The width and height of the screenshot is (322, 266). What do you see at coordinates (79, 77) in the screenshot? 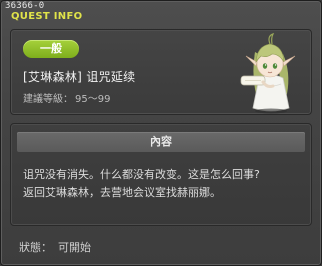
I see `quest-title: [艾琳森林] 诅咒延续` at bounding box center [79, 77].